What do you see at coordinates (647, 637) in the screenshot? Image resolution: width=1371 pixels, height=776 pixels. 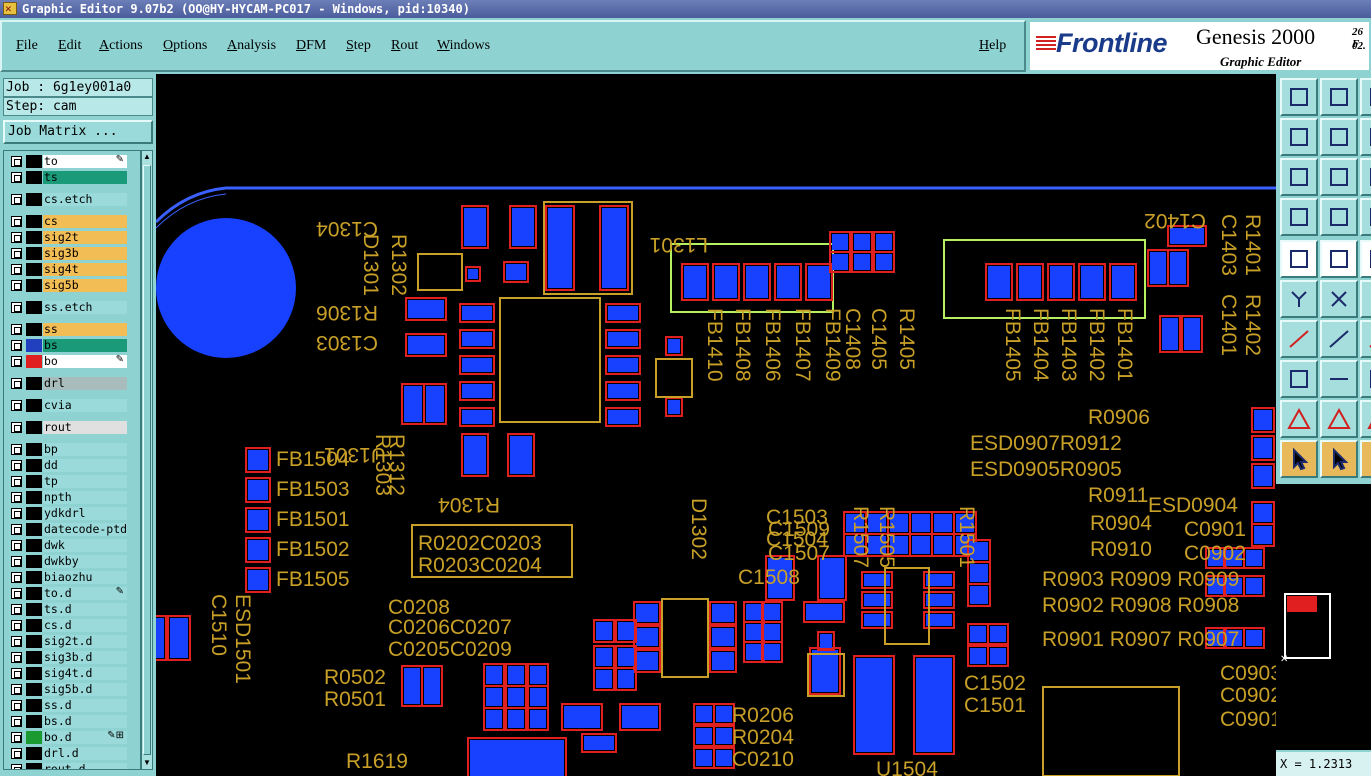 I see `pad-u1501-b` at bounding box center [647, 637].